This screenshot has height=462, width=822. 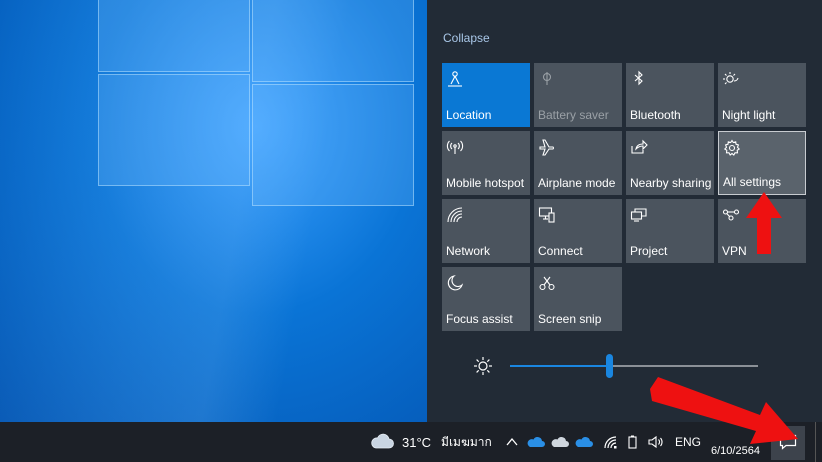 What do you see at coordinates (762, 95) in the screenshot?
I see `tile-night-light: Night light` at bounding box center [762, 95].